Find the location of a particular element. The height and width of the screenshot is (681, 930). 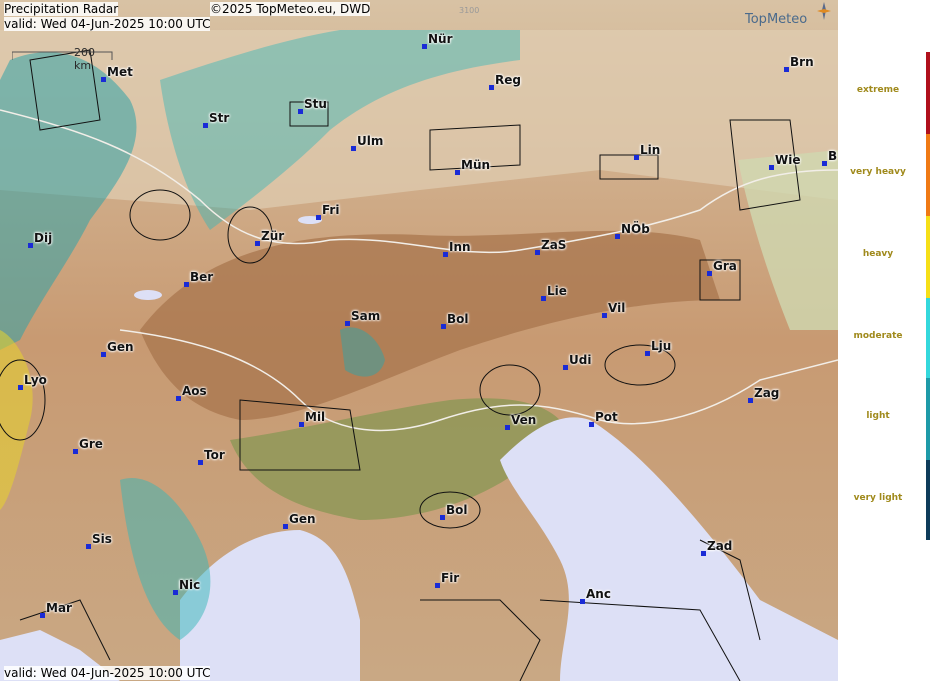

legend-label: moderate is located at coordinates (878, 336).